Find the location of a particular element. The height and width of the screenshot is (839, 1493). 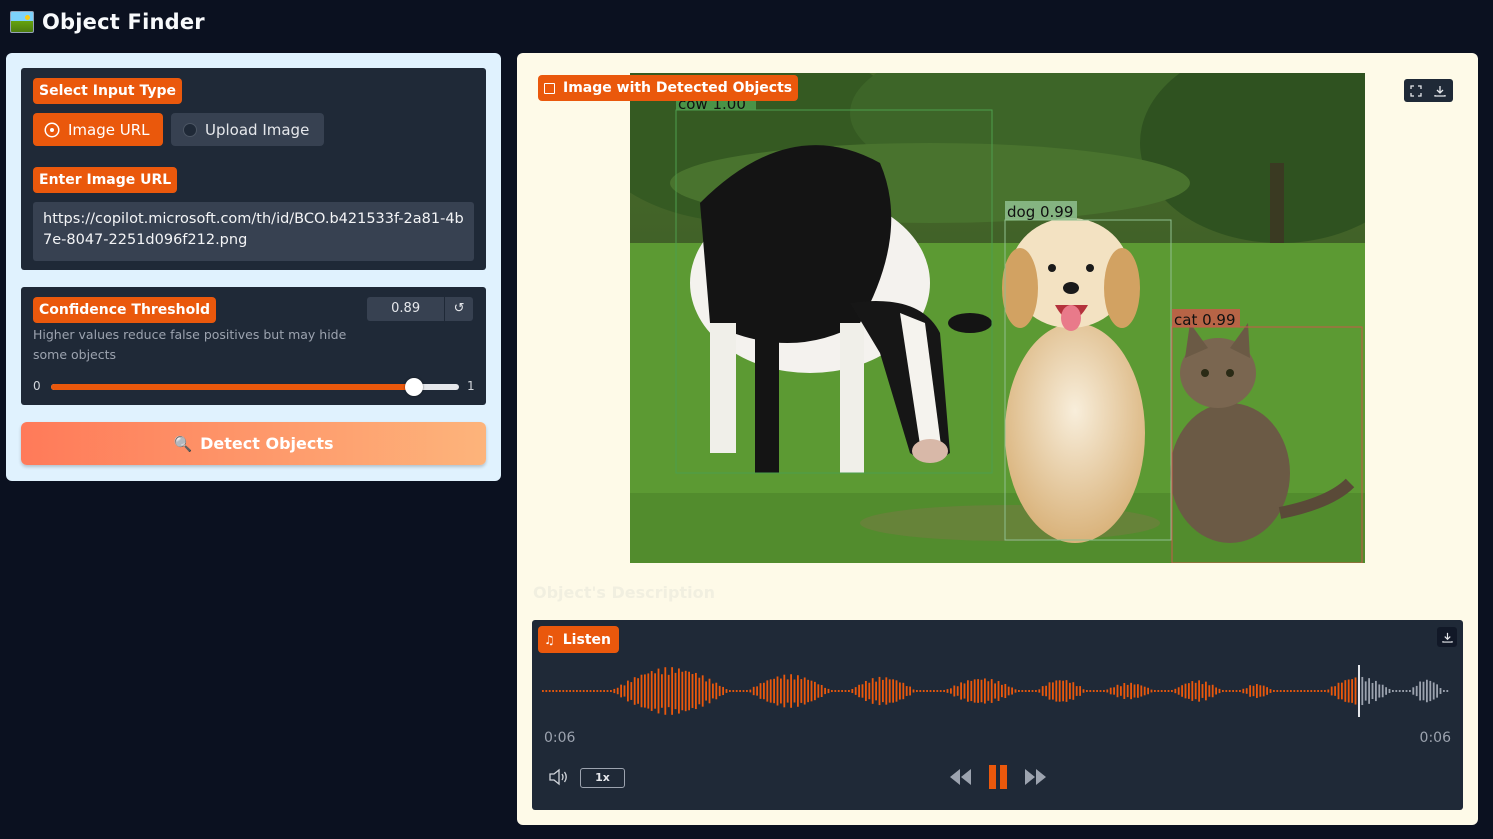

fast-forward-icon is located at coordinates (1036, 779).